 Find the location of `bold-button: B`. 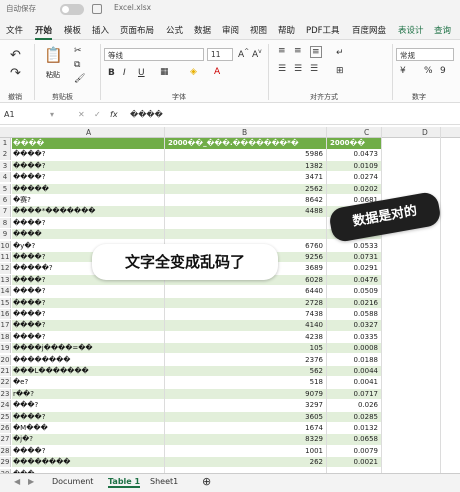

bold-button: B is located at coordinates (111, 73).